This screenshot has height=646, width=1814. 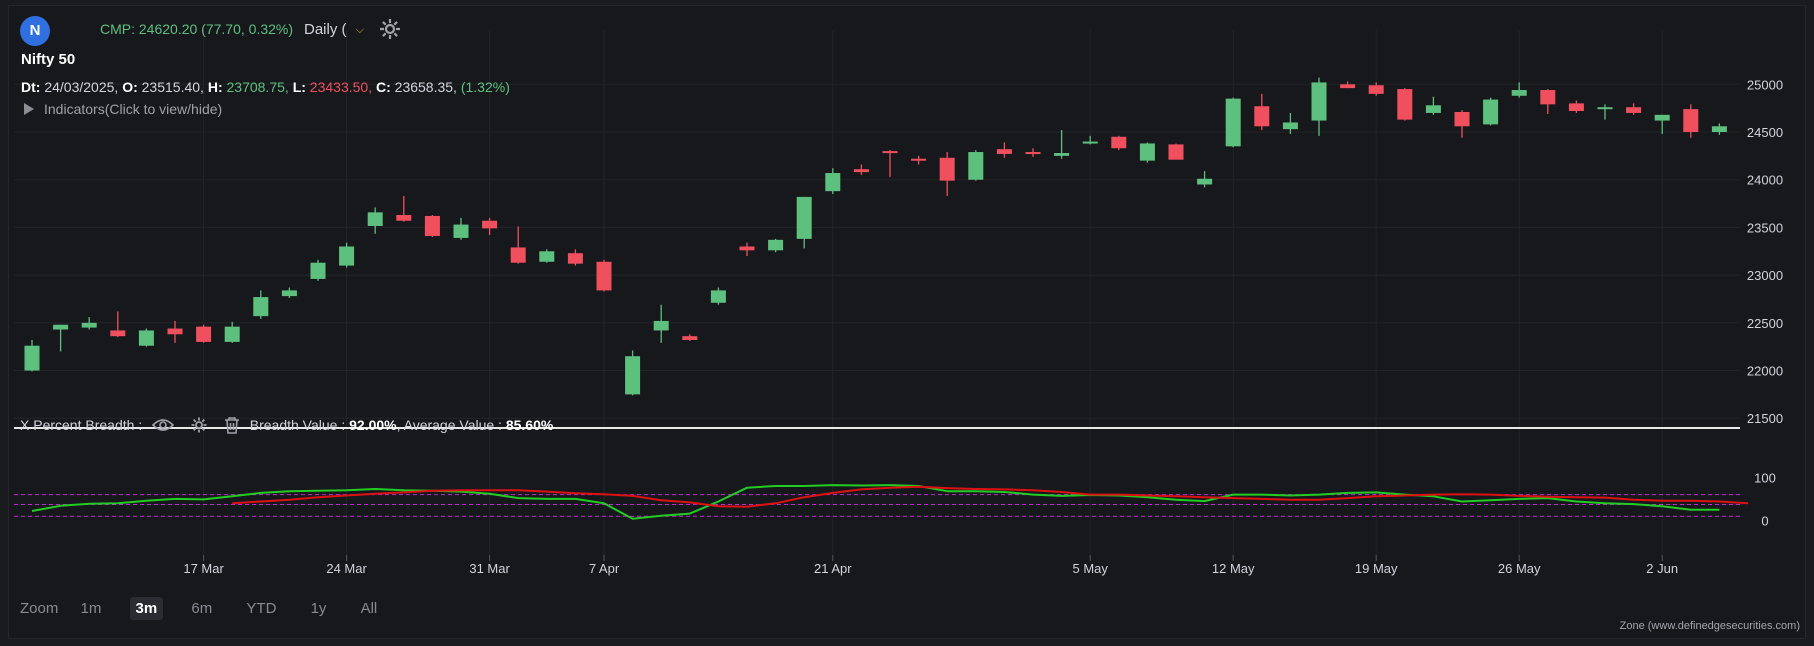 What do you see at coordinates (425, 87) in the screenshot?
I see `close-value: 23658.35,` at bounding box center [425, 87].